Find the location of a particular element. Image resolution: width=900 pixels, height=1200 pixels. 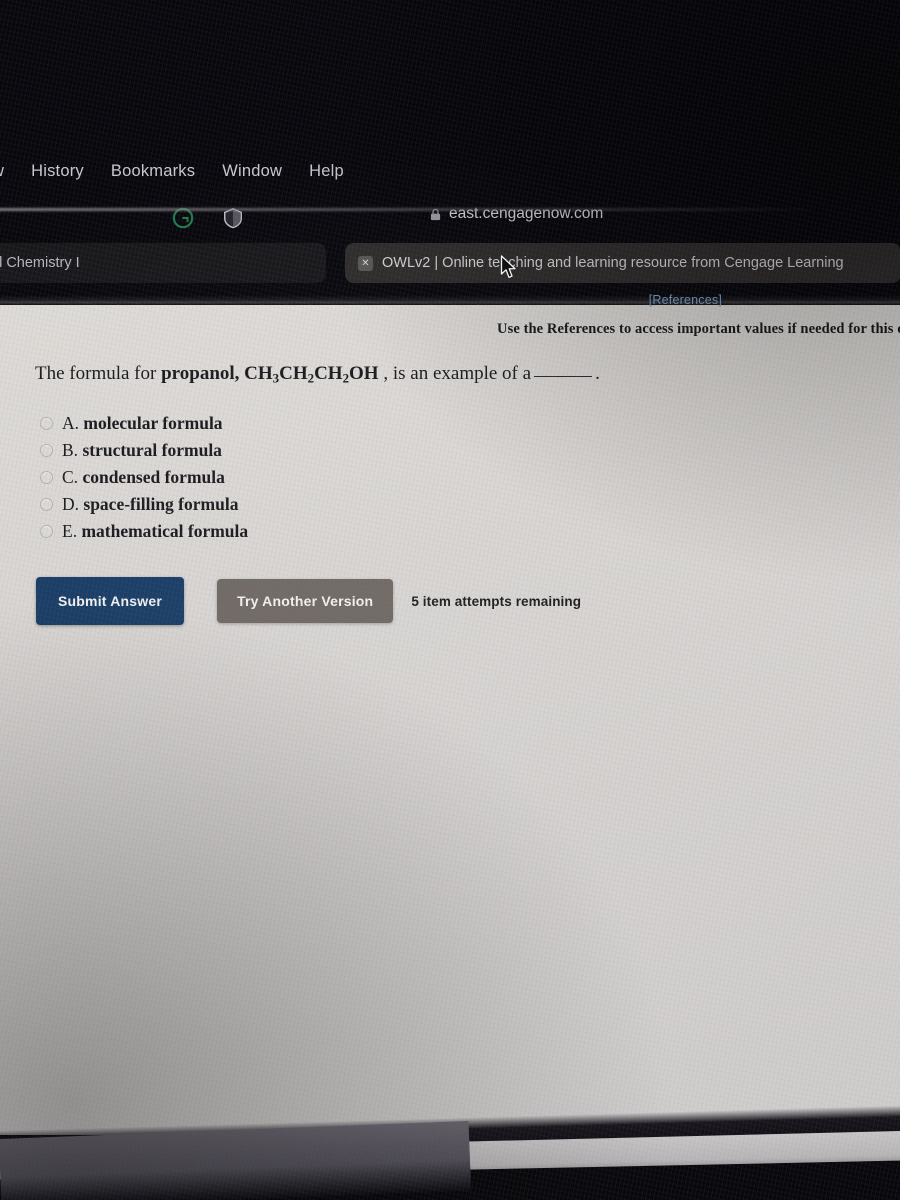

chemical-formula: CH3CH2CH2OH is located at coordinates (311, 374).